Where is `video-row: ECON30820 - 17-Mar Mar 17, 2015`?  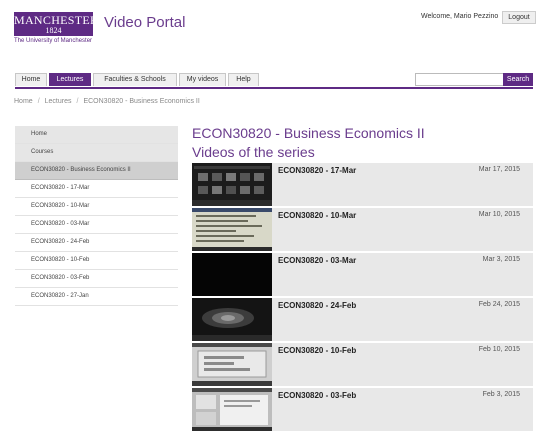
video-row: ECON30820 - 17-Mar Mar 17, 2015 is located at coordinates (362, 184).